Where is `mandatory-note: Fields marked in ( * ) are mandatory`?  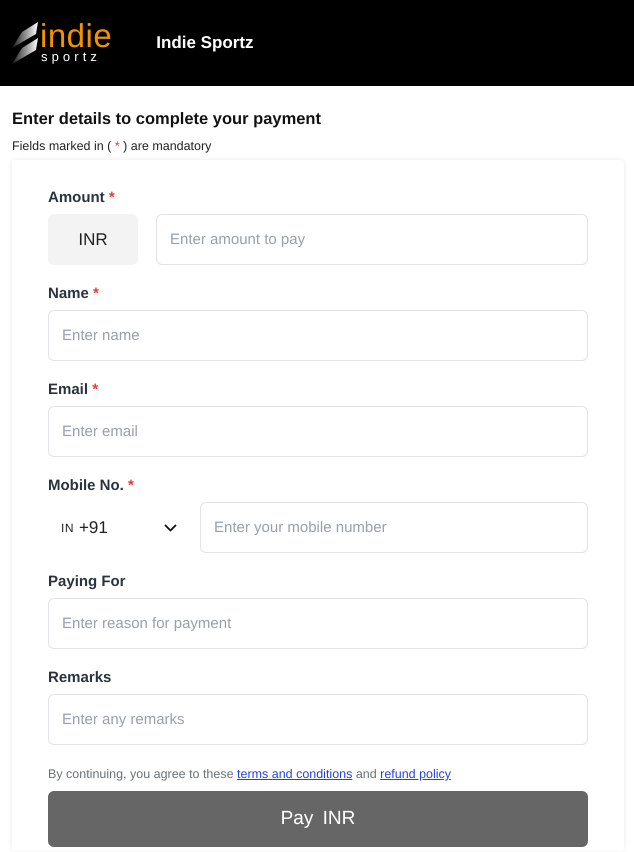 mandatory-note: Fields marked in ( * ) are mandatory is located at coordinates (112, 146).